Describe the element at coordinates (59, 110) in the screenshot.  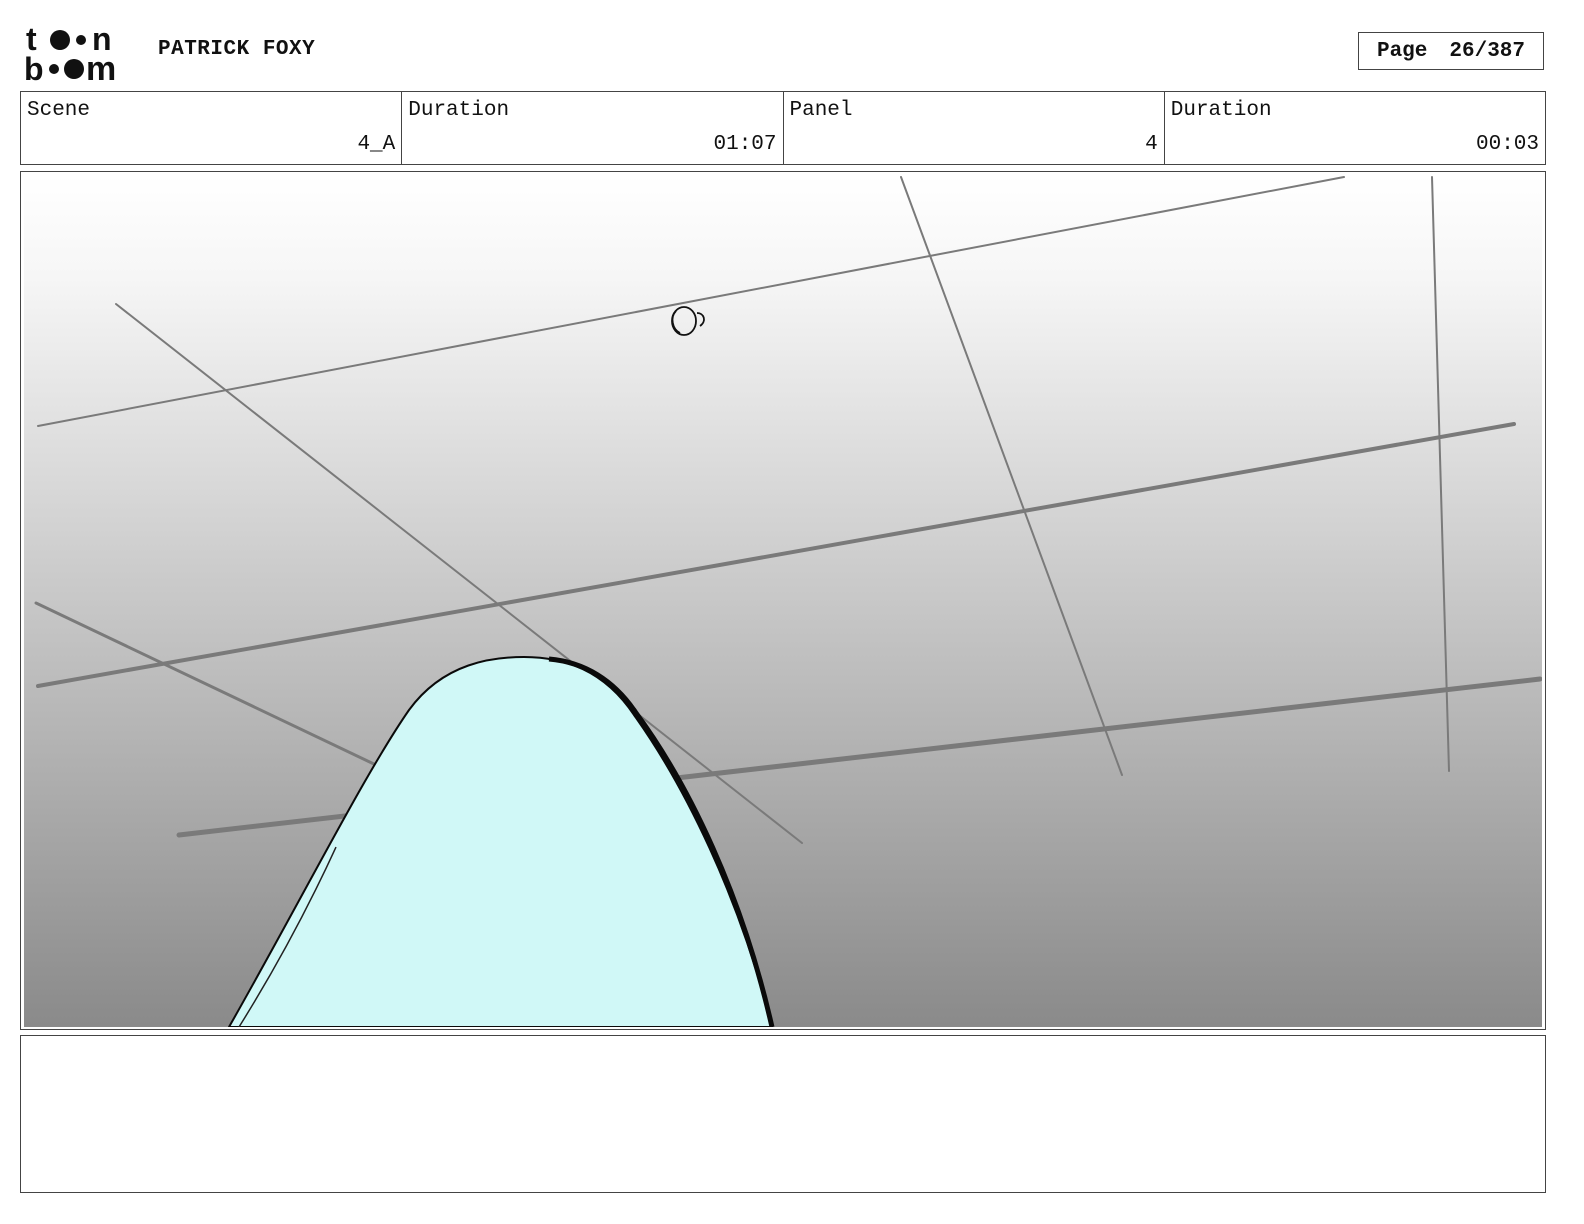
I see `scene-label: Scene` at that location.